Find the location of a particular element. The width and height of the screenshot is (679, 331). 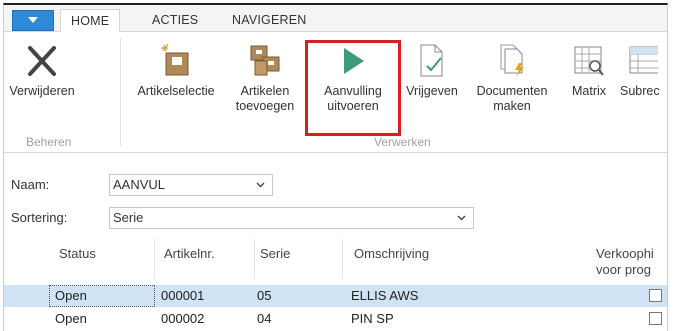

documenten-maken-label: Documenten maken is located at coordinates (512, 99).